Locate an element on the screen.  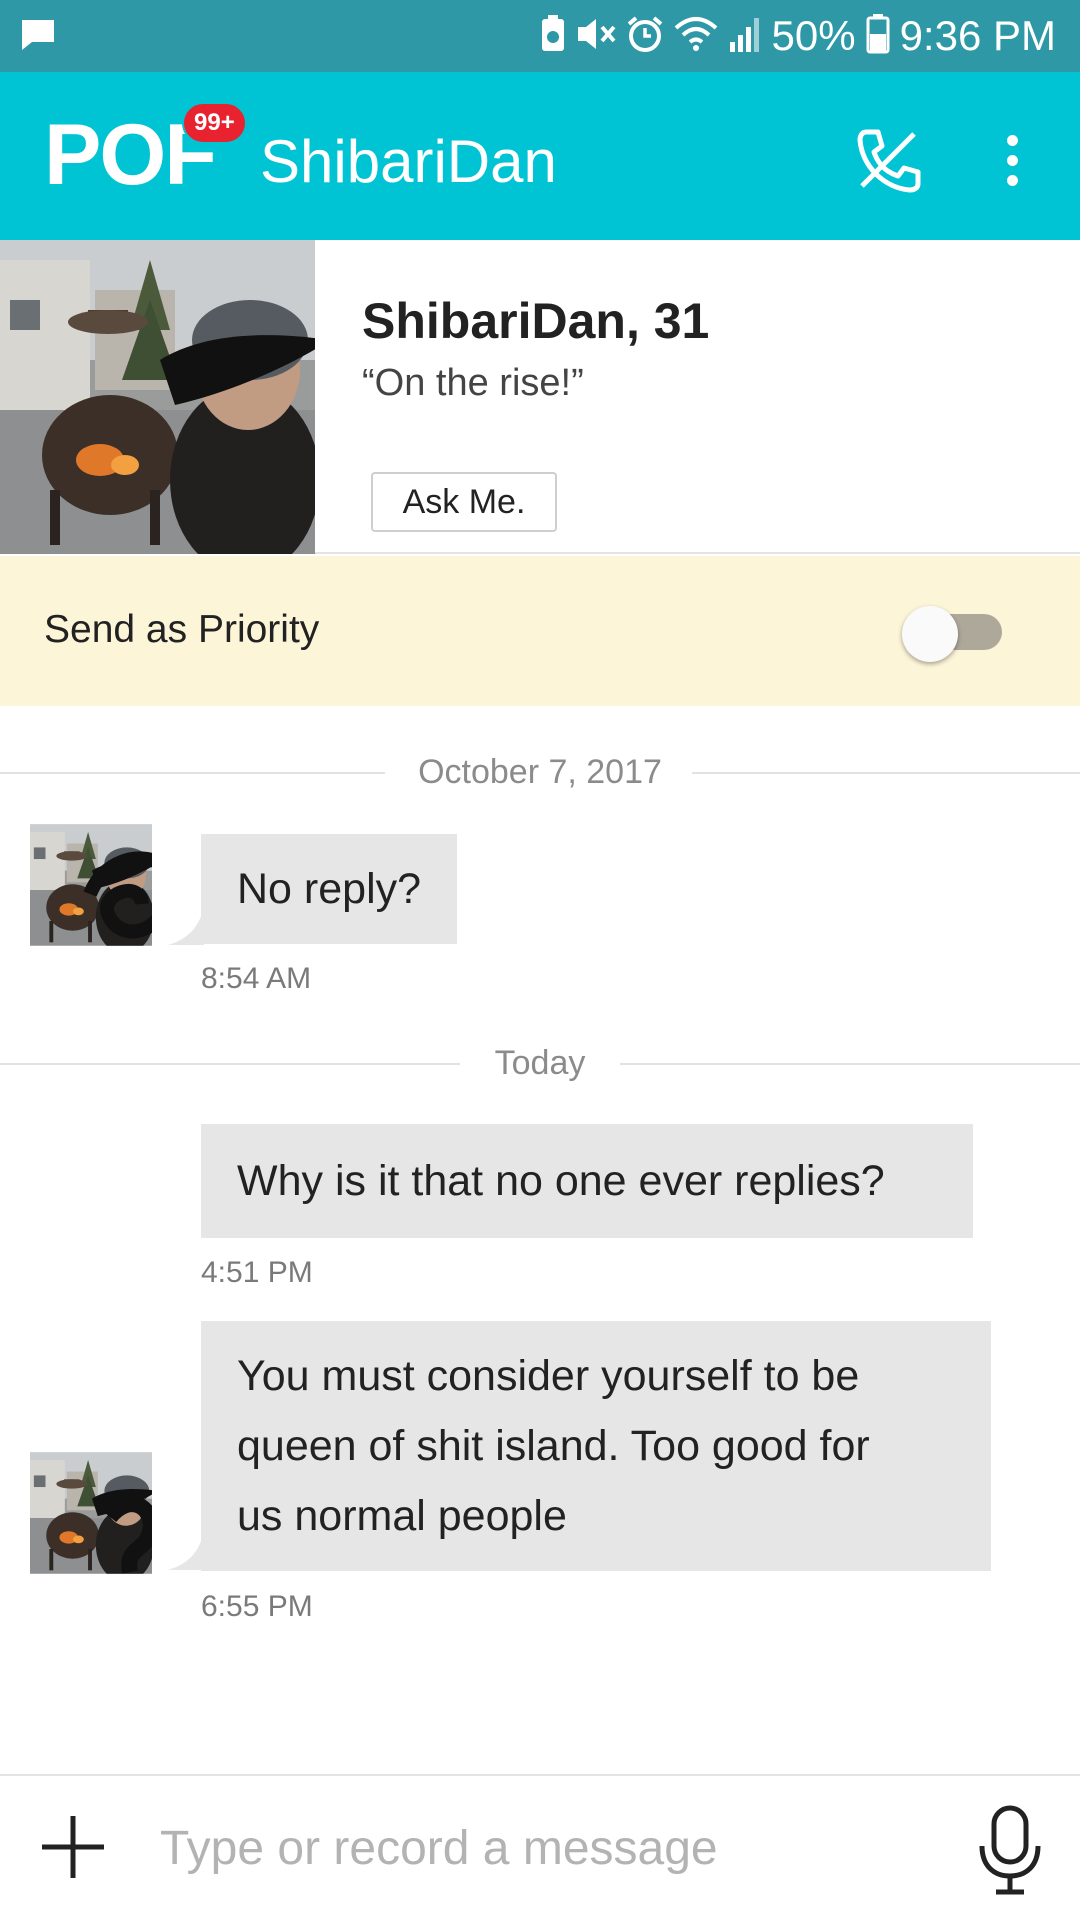
date-divider: October 7, 2017 is located at coordinates (540, 772).